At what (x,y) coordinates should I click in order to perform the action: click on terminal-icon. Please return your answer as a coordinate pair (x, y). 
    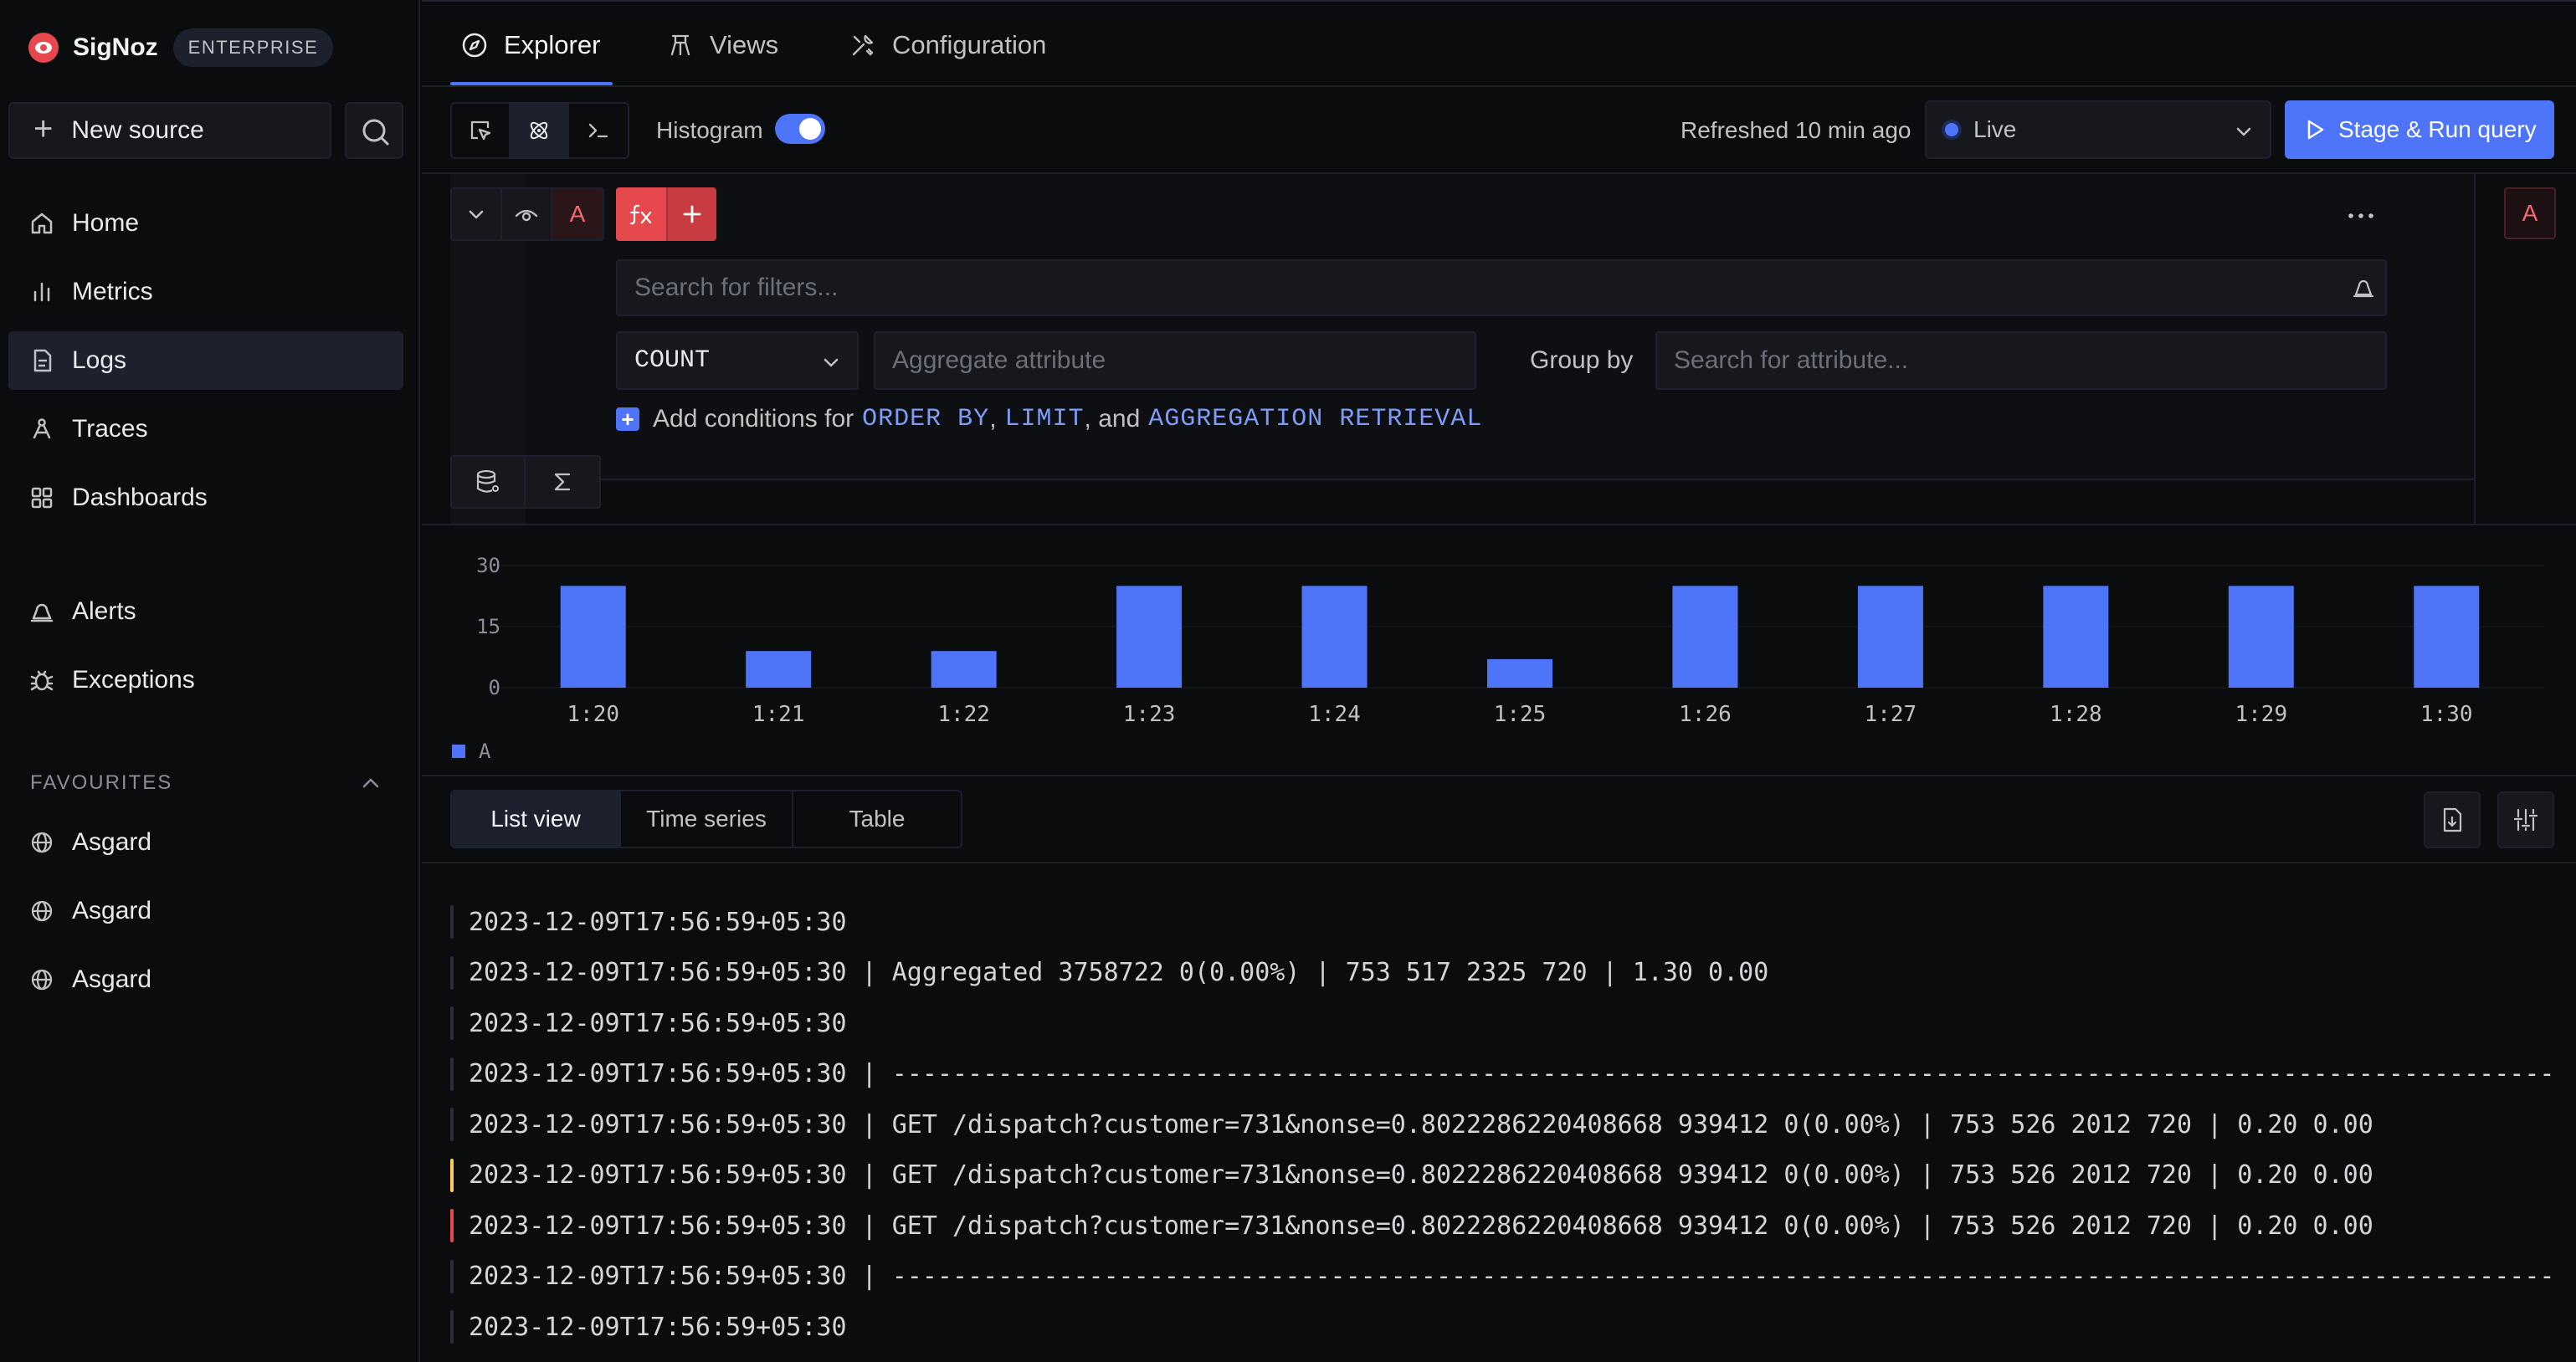
    Looking at the image, I should click on (598, 130).